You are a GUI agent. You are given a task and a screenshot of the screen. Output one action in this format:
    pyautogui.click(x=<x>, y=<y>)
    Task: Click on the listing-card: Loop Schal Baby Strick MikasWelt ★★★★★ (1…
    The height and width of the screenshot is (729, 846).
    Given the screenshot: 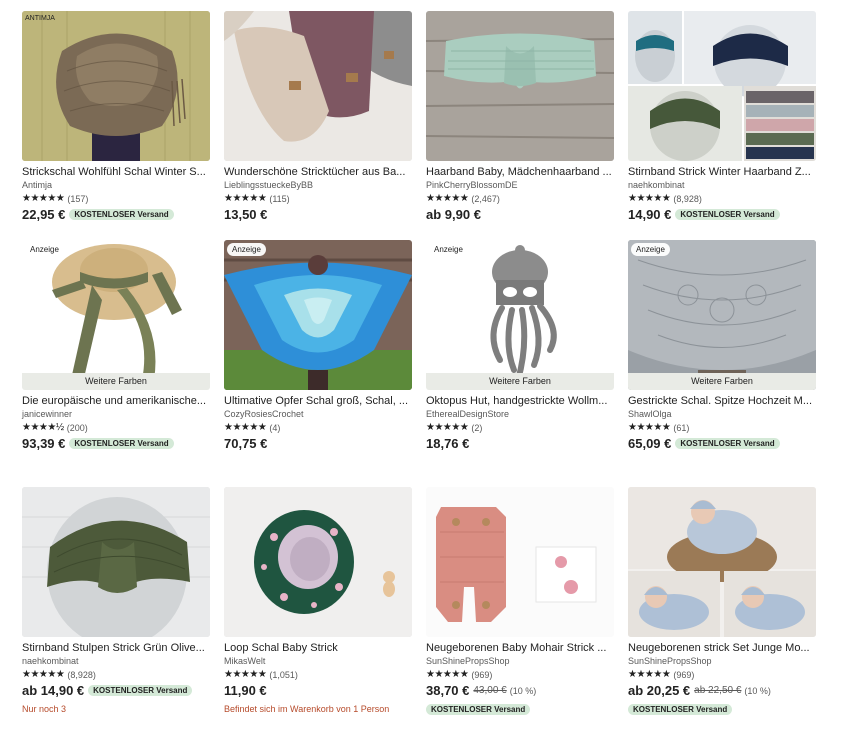 What is the action you would take?
    pyautogui.click(x=318, y=600)
    